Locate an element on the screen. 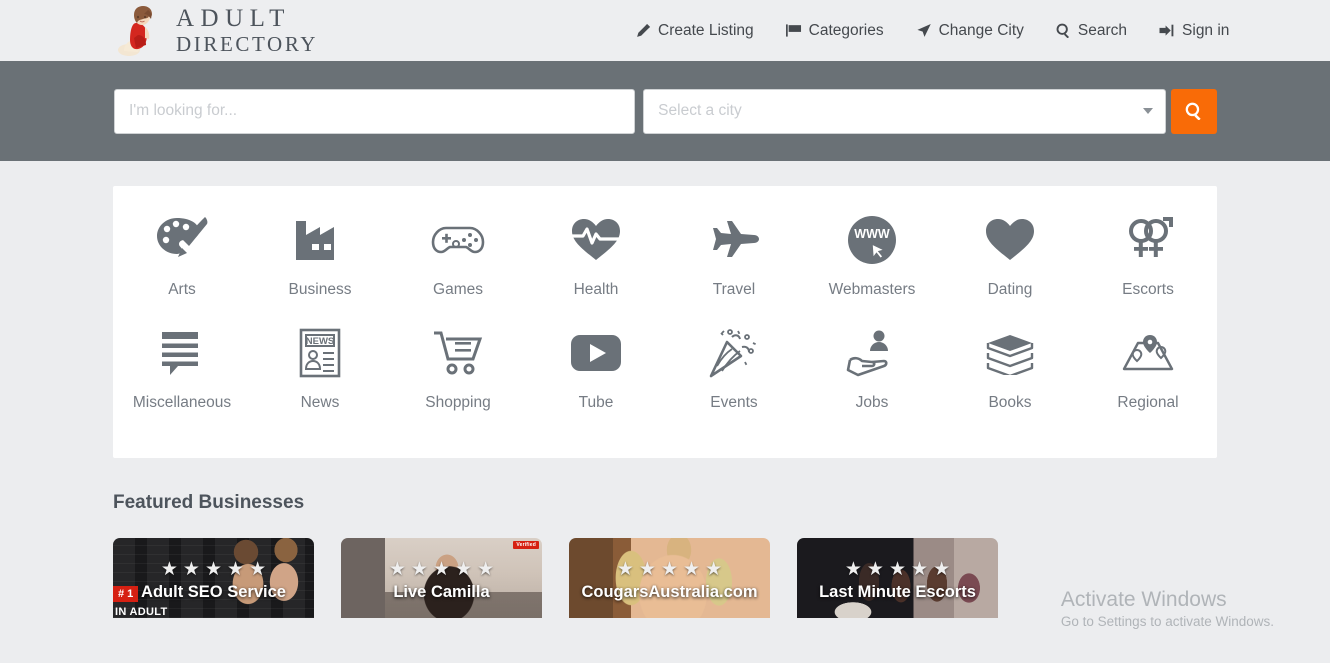  flag-icon is located at coordinates (793, 30).